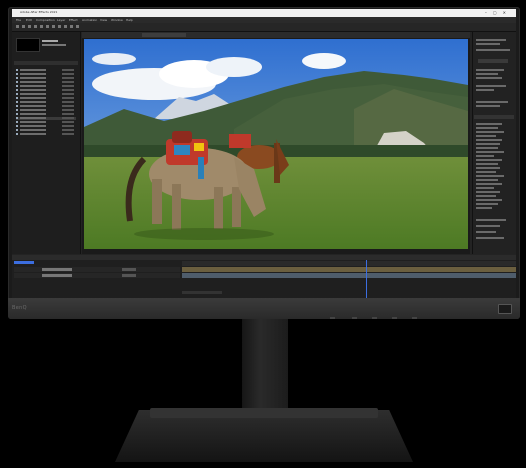  I want to click on project-search-input, so click(46, 63).